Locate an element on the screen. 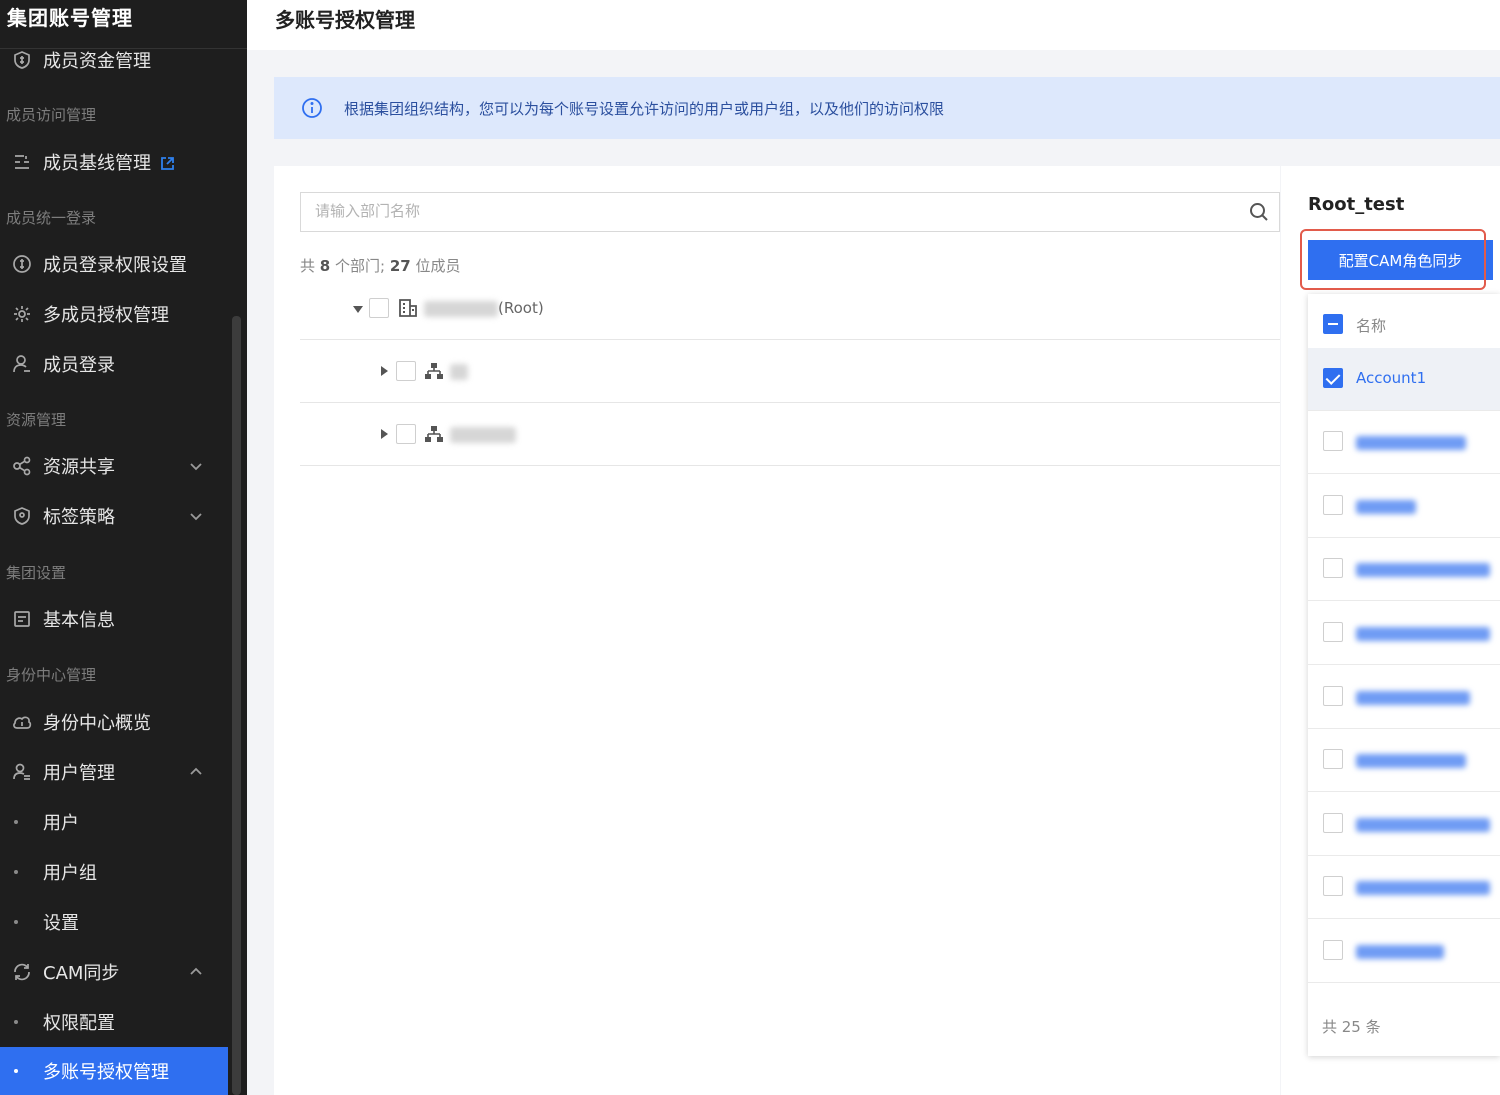  account-panel: Root_test 配置CAM角色同步 名称 Account1 共 25 条 is located at coordinates (1390, 630).